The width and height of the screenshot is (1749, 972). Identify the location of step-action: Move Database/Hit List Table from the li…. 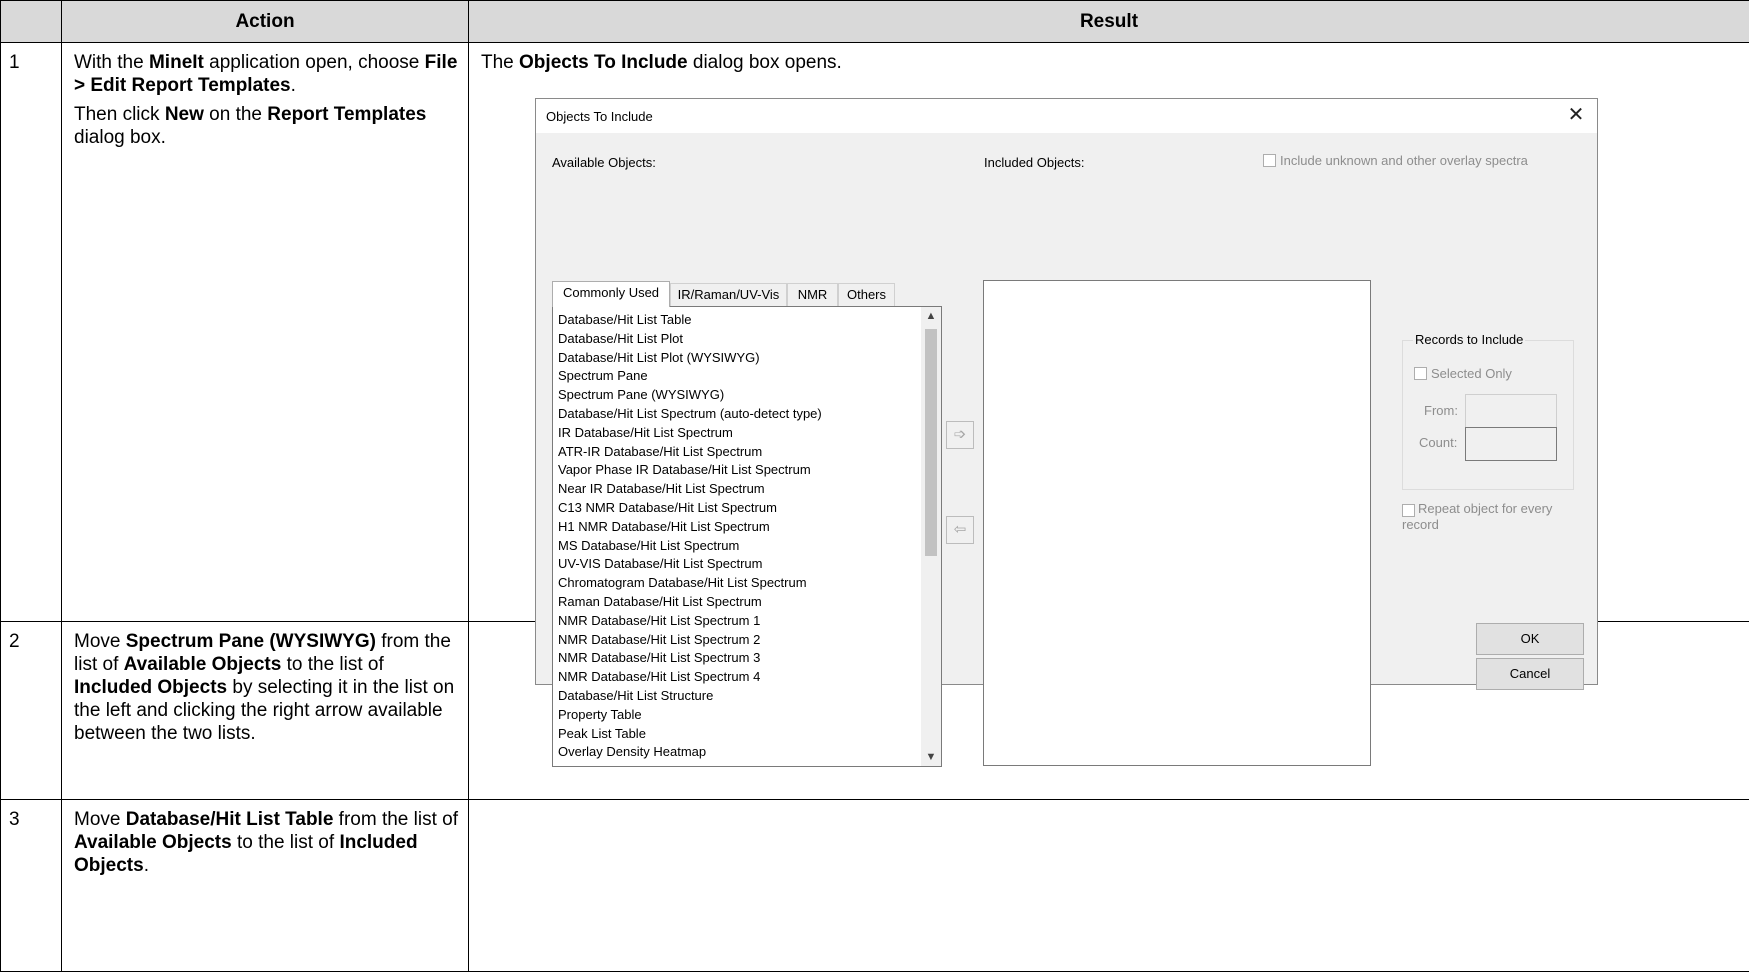
(265, 886).